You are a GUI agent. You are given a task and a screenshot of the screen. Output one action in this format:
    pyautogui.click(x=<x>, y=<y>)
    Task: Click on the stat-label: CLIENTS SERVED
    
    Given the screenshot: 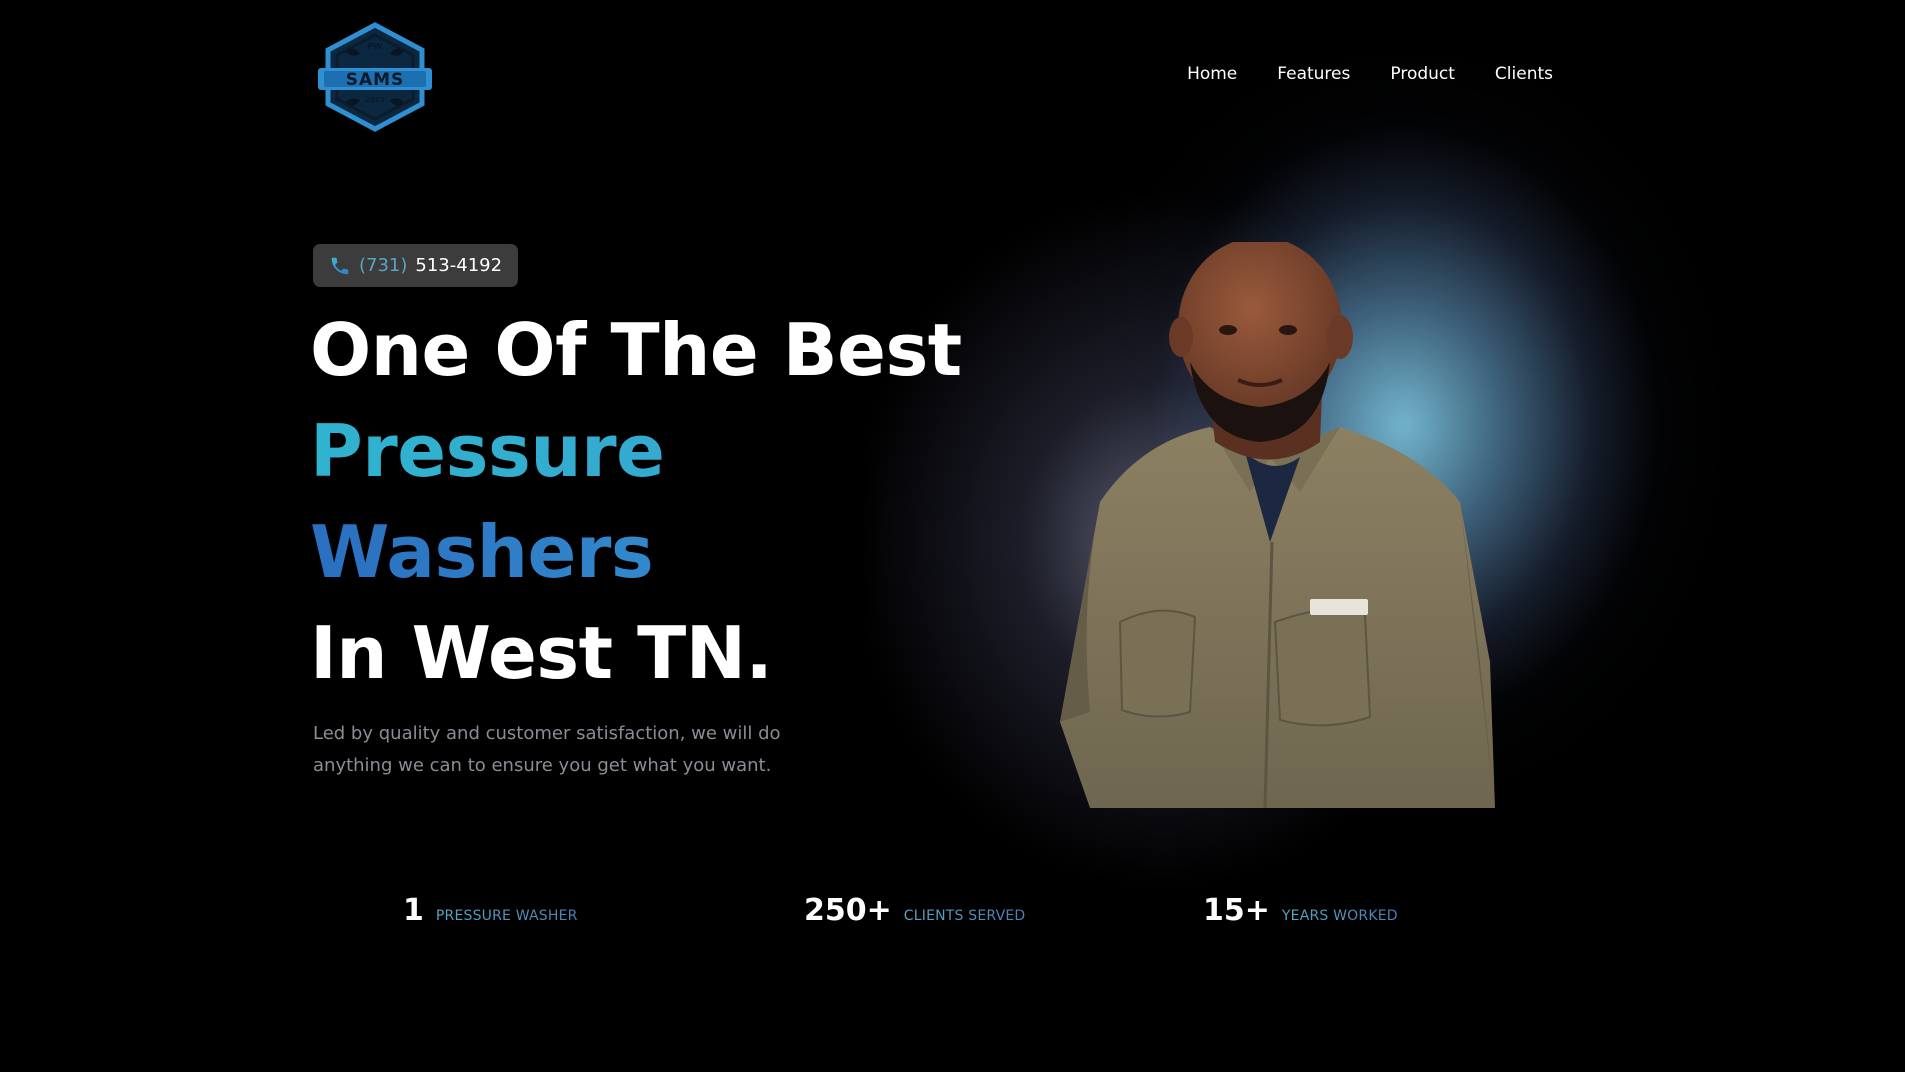 What is the action you would take?
    pyautogui.click(x=964, y=916)
    